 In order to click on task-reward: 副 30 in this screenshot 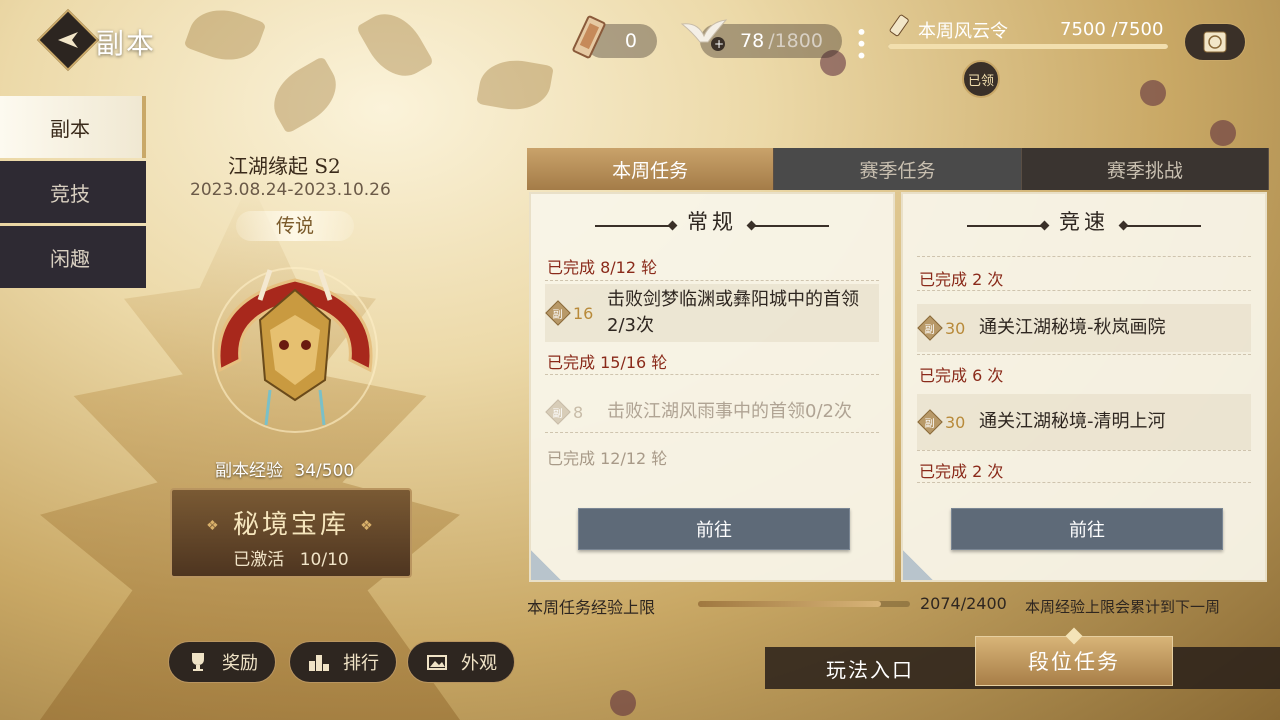, I will do `click(948, 328)`.